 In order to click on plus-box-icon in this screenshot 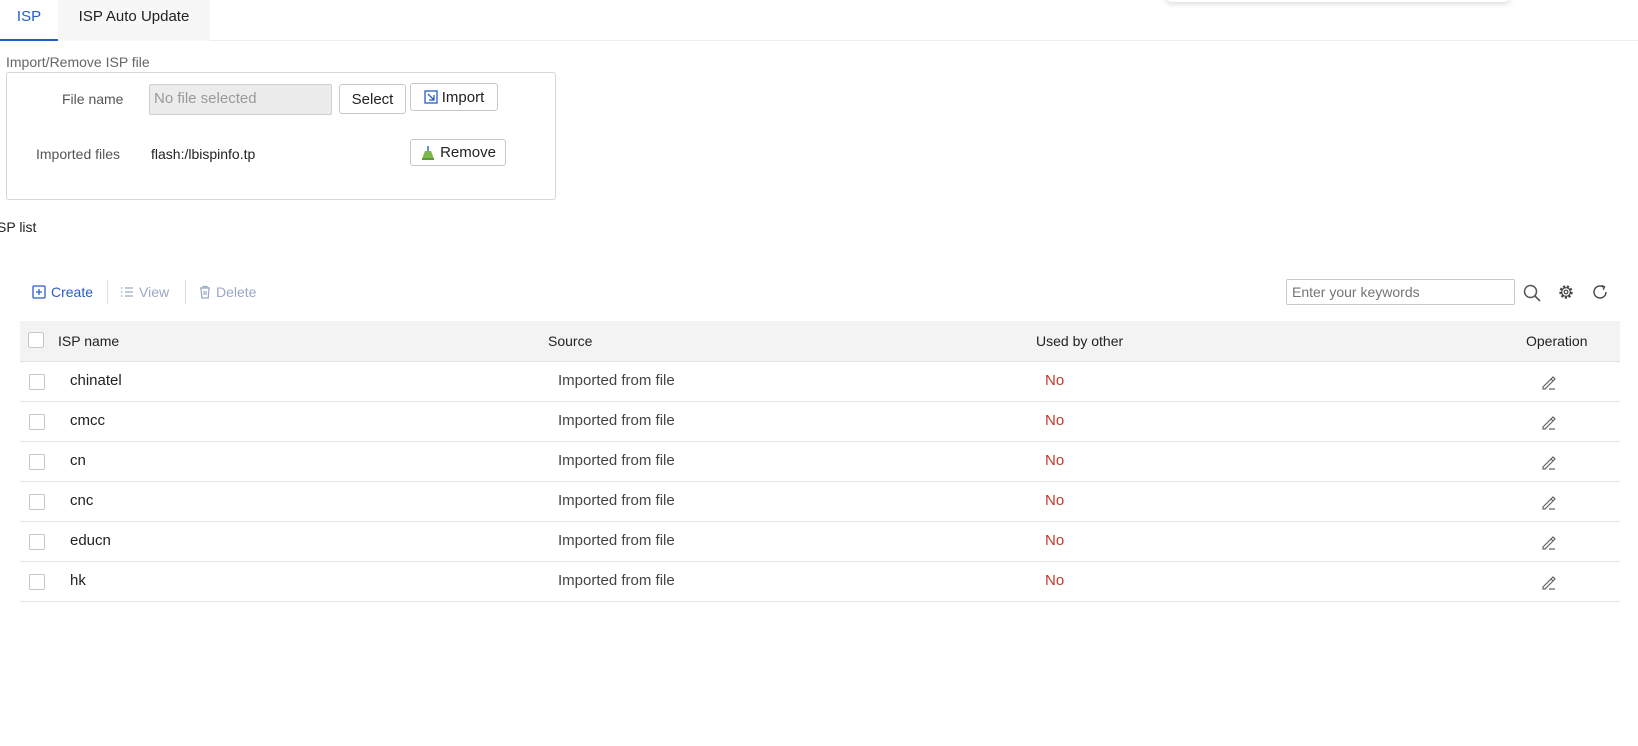, I will do `click(39, 292)`.